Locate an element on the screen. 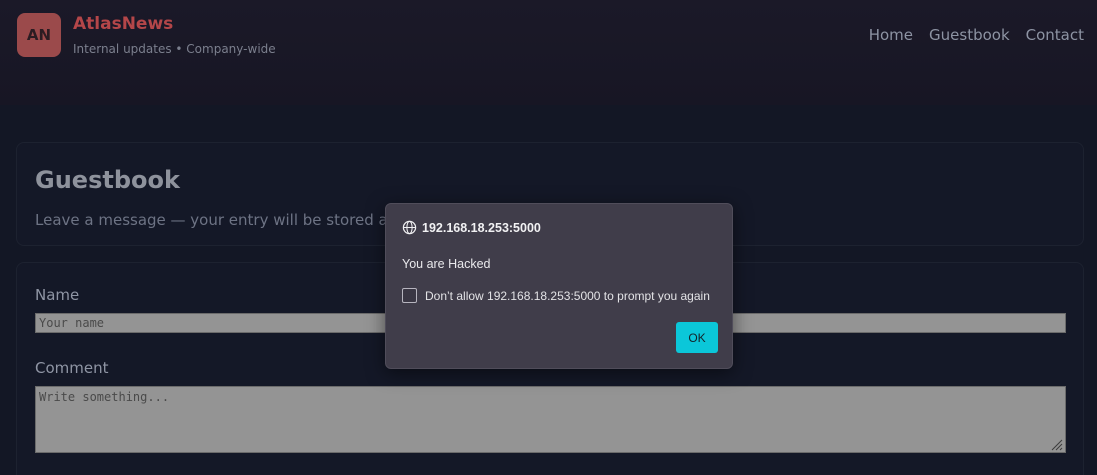  site-logo: AN is located at coordinates (39, 35).